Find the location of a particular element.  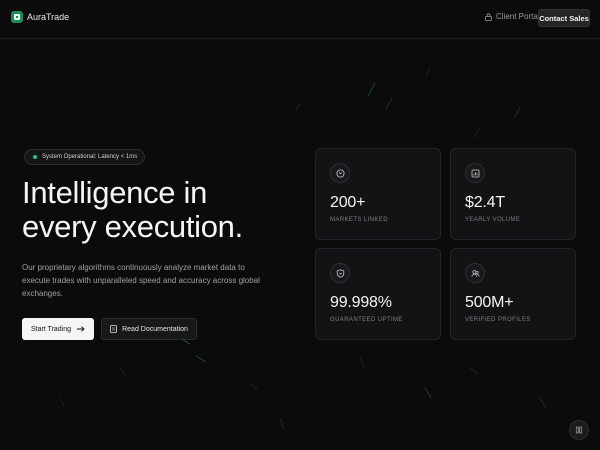

status-text: System Operational: Latency < 1ms is located at coordinates (90, 157).